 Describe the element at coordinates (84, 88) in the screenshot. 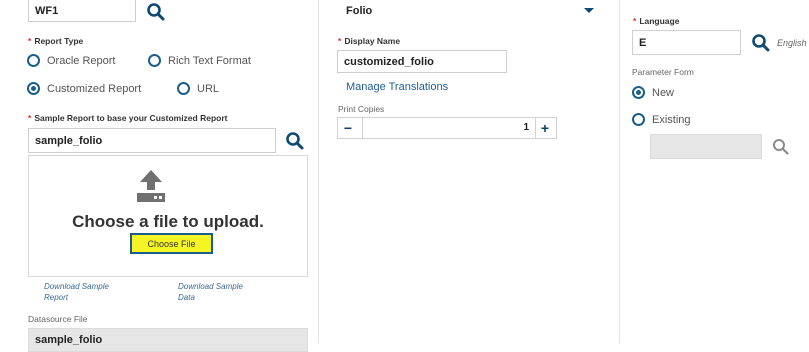

I see `radio-customized-report: Customized Report` at that location.